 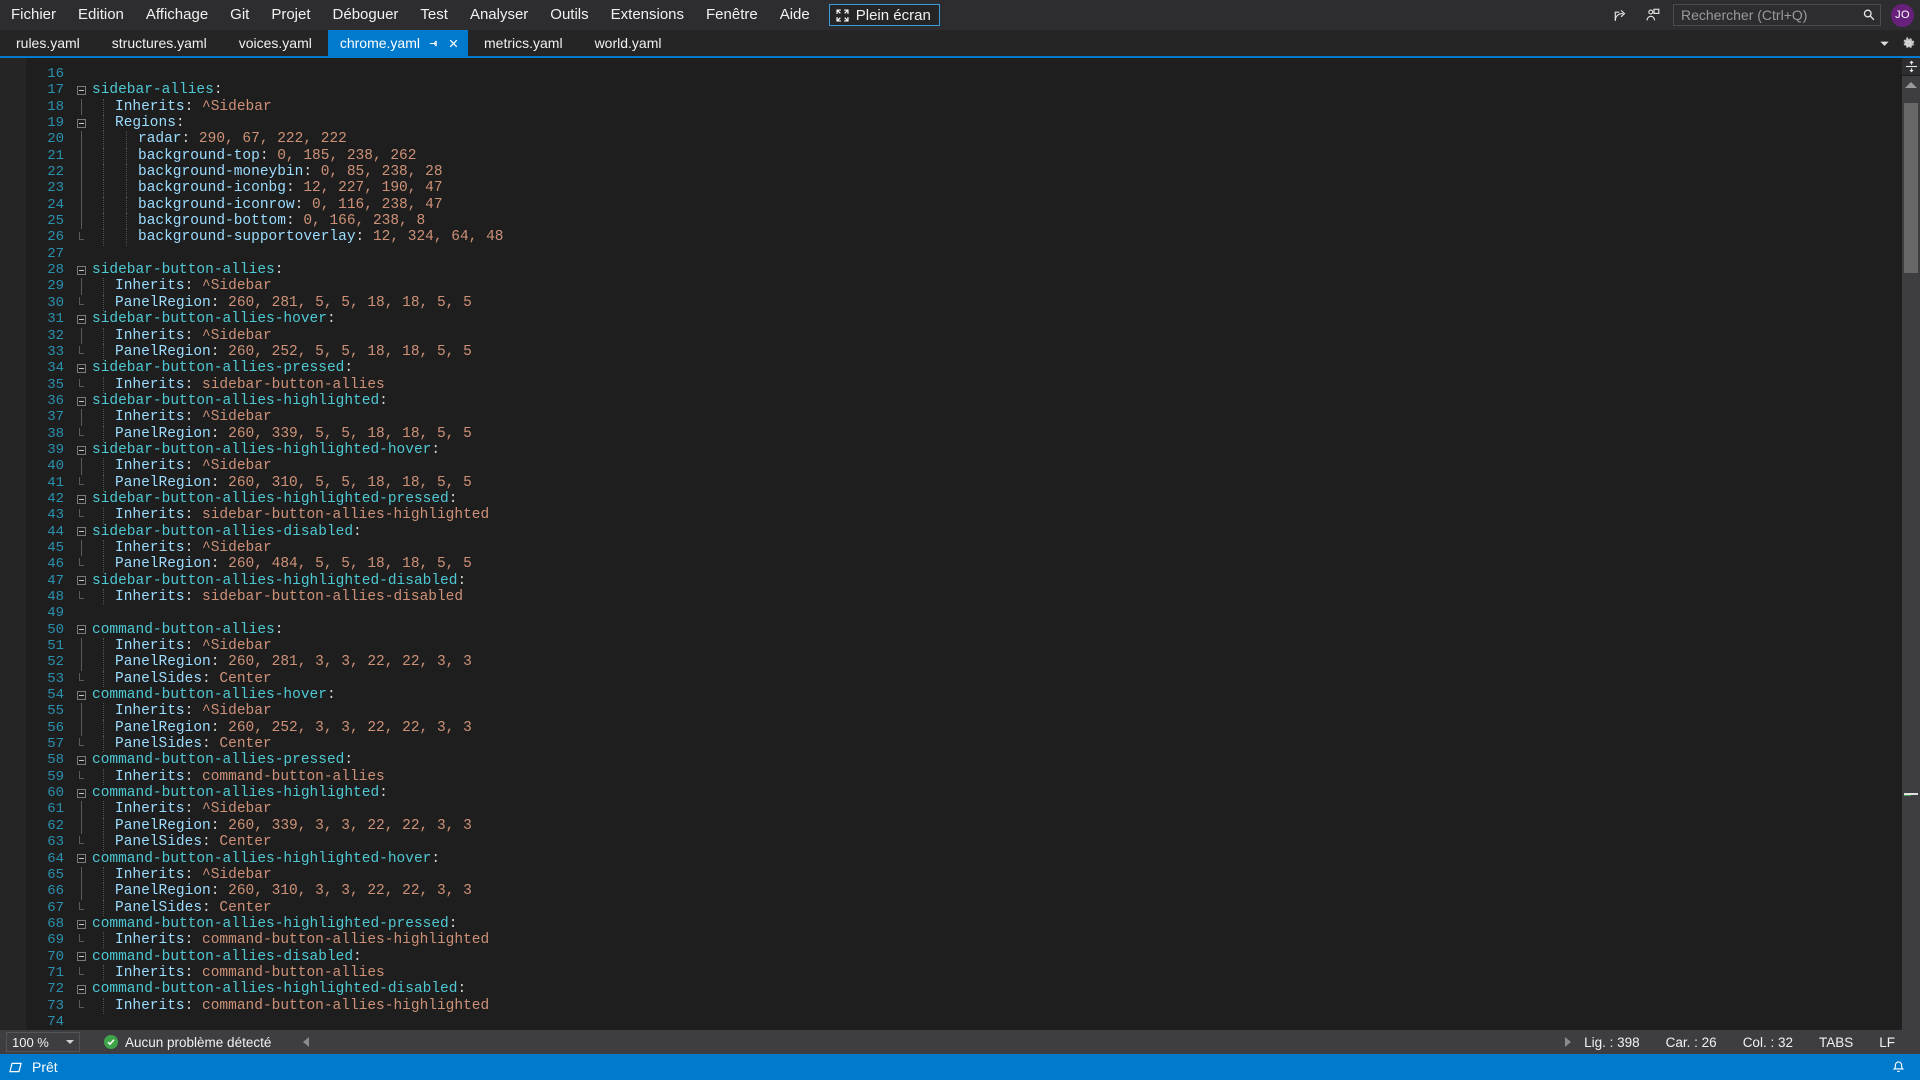 What do you see at coordinates (239, 15) in the screenshot?
I see `menu-item-git: Git` at bounding box center [239, 15].